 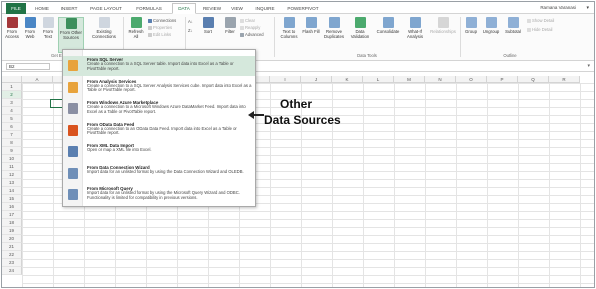 I want to click on relationships-button: Relationships, so click(x=443, y=25).